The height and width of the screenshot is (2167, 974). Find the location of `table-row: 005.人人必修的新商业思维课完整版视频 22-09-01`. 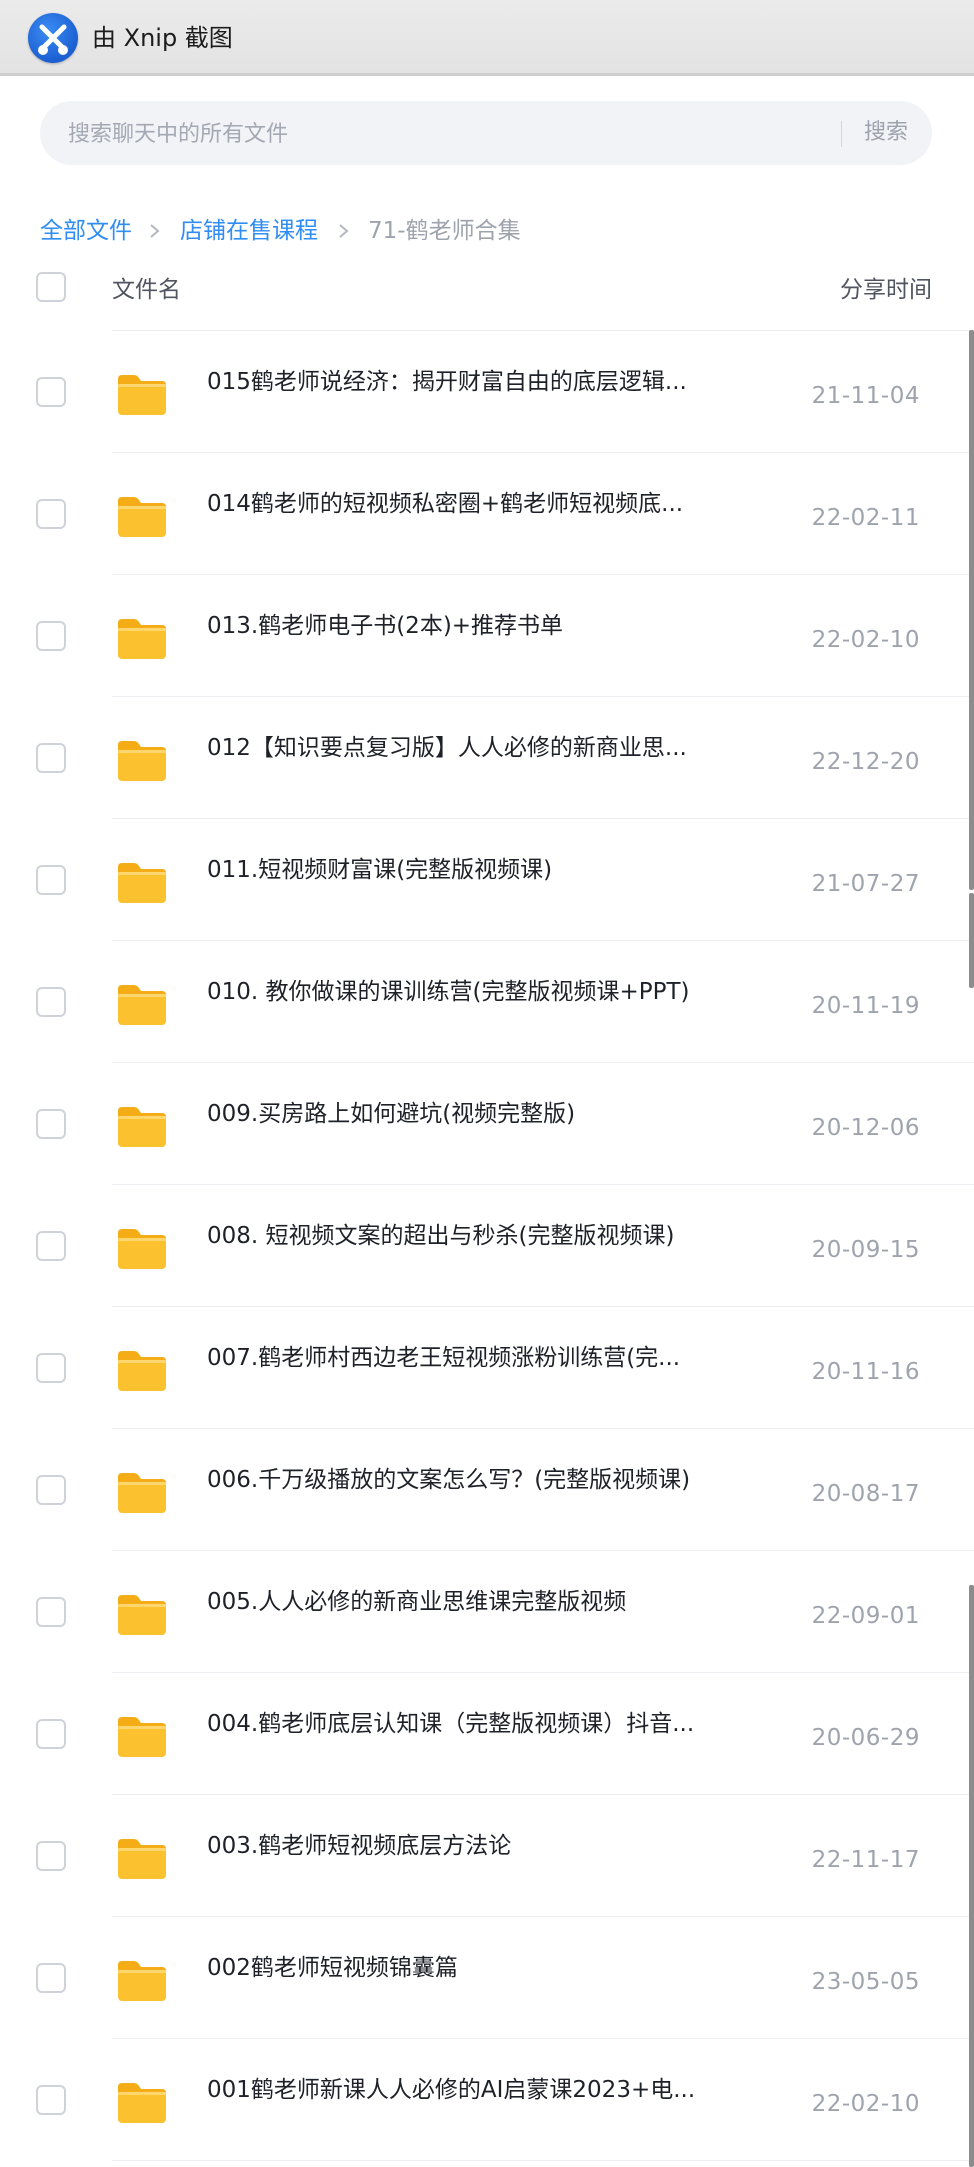

table-row: 005.人人必修的新商业思维课完整版视频 22-09-01 is located at coordinates (487, 1612).